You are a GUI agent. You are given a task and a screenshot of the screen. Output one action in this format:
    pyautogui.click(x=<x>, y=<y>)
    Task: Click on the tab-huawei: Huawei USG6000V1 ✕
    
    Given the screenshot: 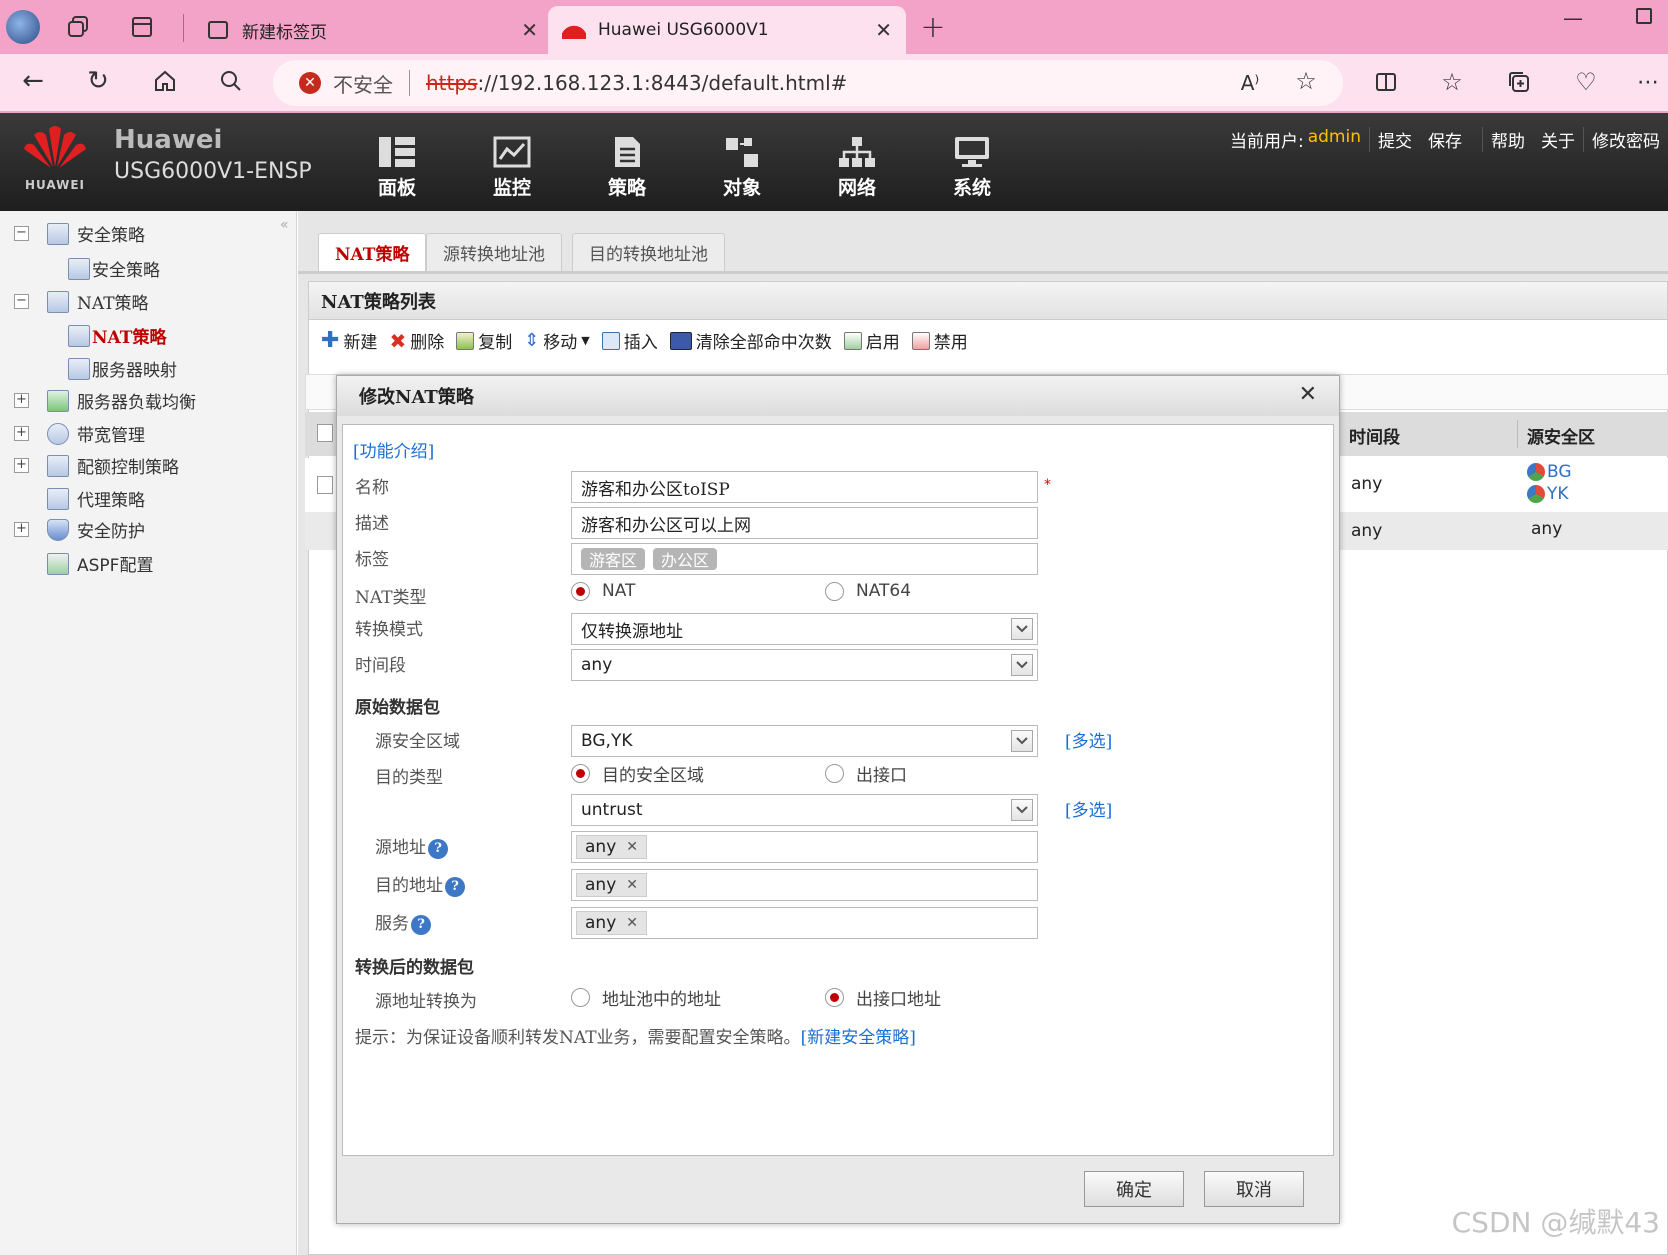 What is the action you would take?
    pyautogui.click(x=727, y=30)
    